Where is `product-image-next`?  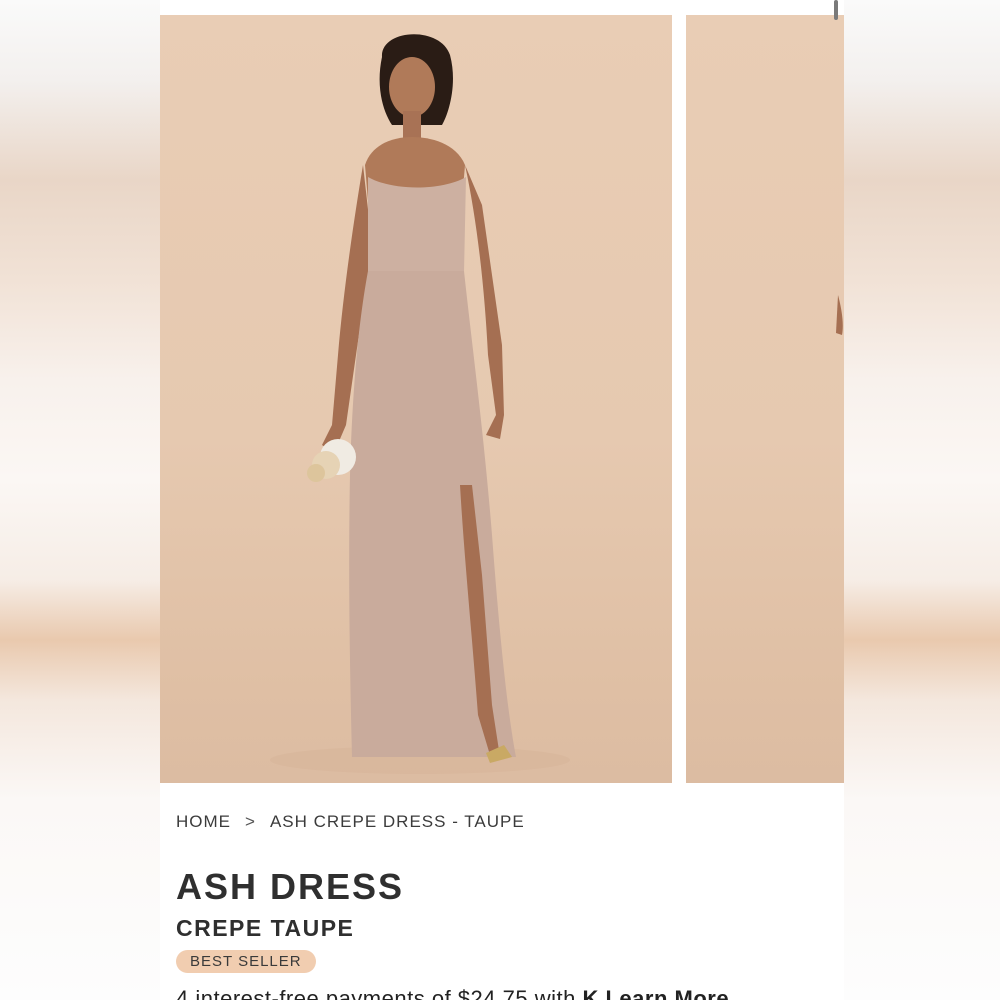 product-image-next is located at coordinates (765, 399).